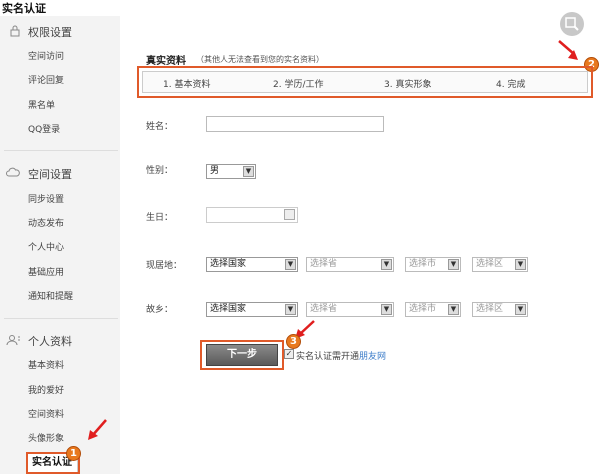 The height and width of the screenshot is (474, 600). I want to click on sidebar-item-space-access: 空间访问, so click(46, 55).